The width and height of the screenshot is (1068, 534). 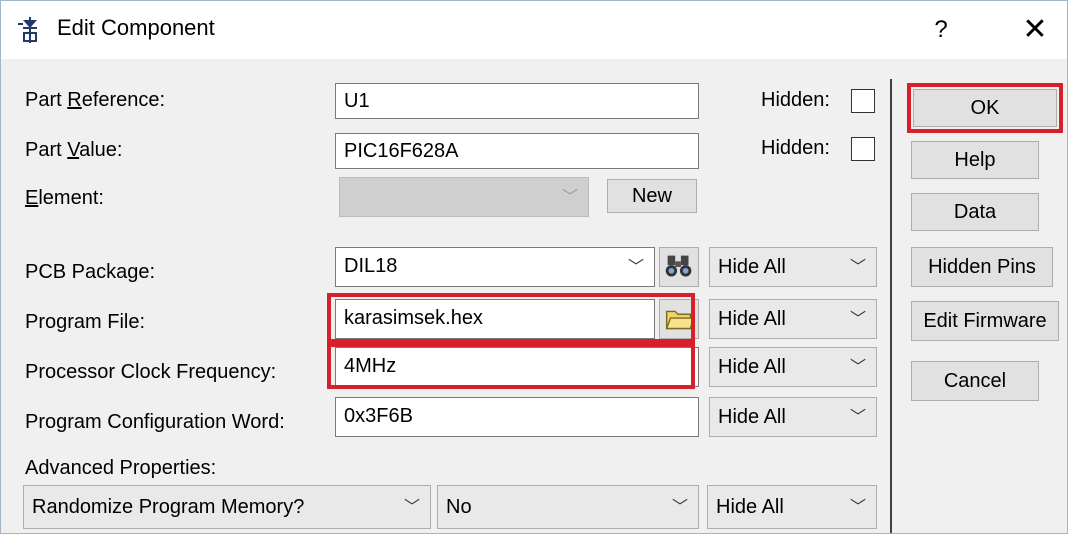 I want to click on help-button: Help, so click(x=975, y=160).